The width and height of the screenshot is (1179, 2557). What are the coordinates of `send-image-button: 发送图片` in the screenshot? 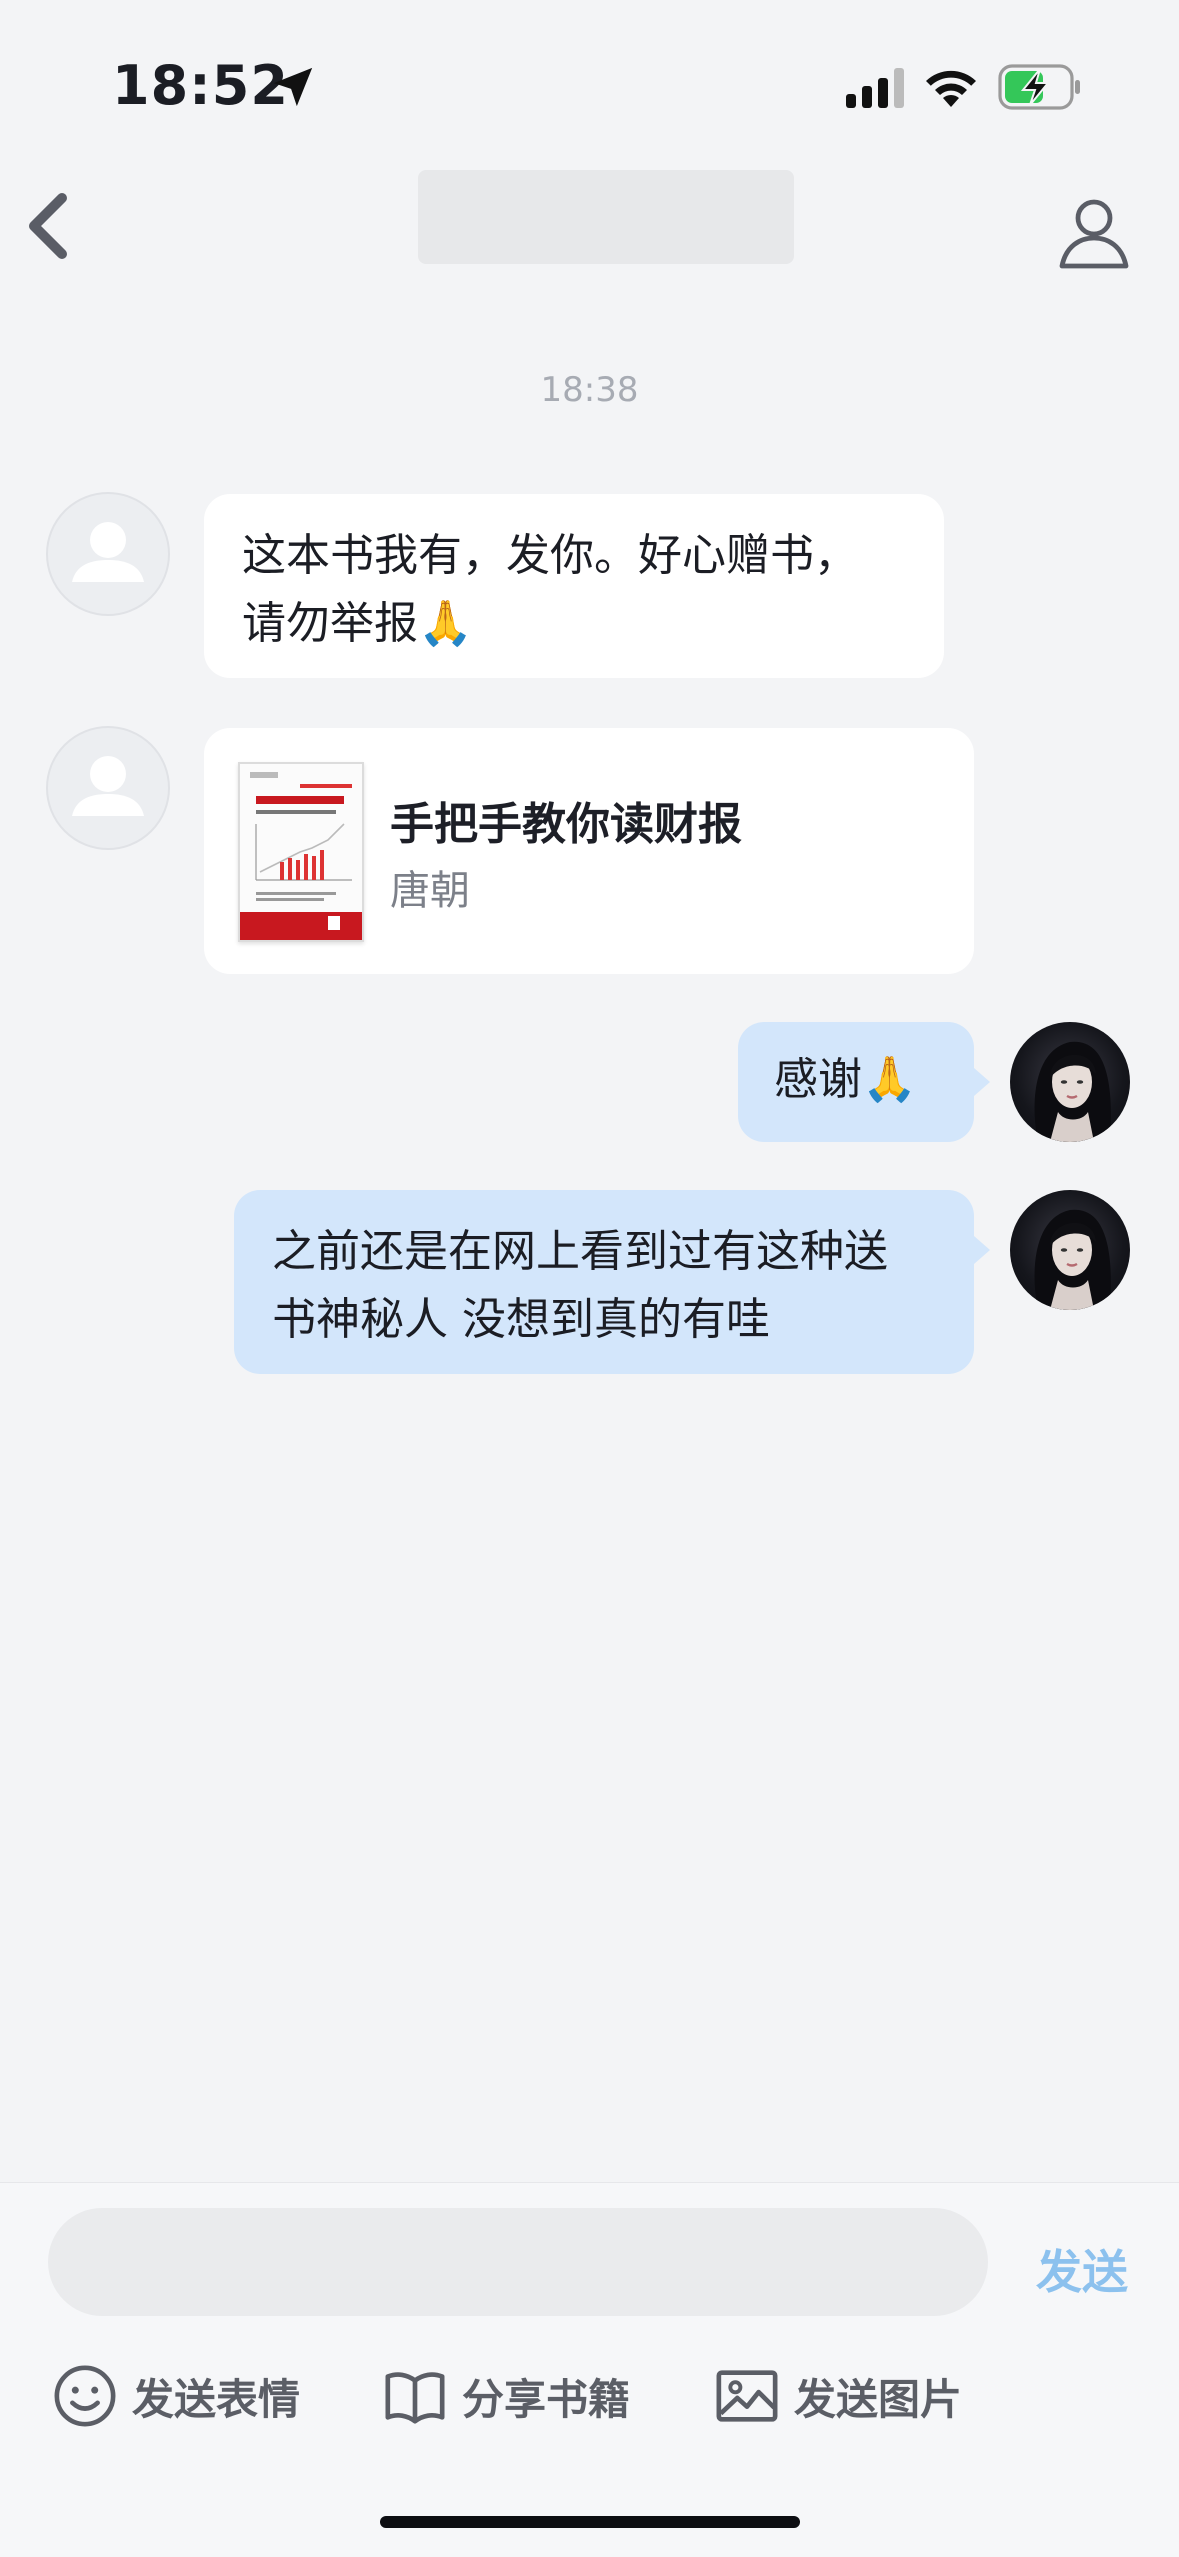 It's located at (838, 2396).